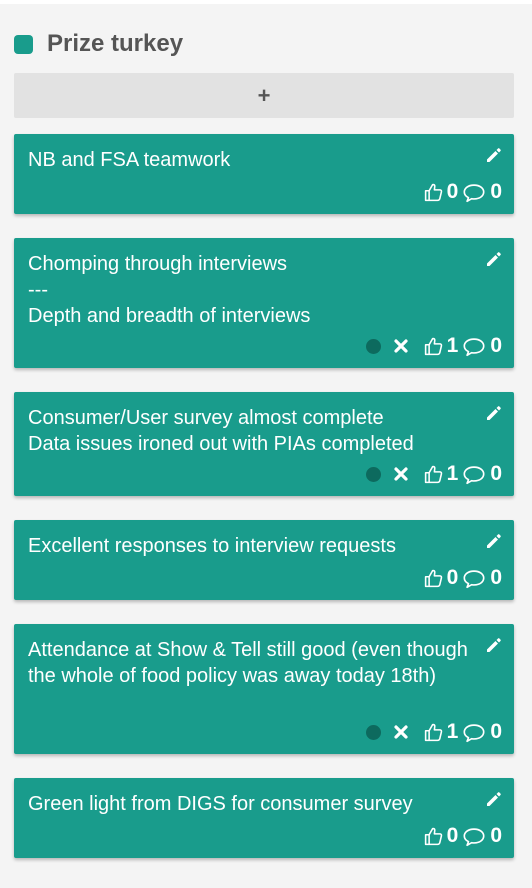 This screenshot has height=888, width=532. What do you see at coordinates (264, 95) in the screenshot?
I see `add-card-button: +` at bounding box center [264, 95].